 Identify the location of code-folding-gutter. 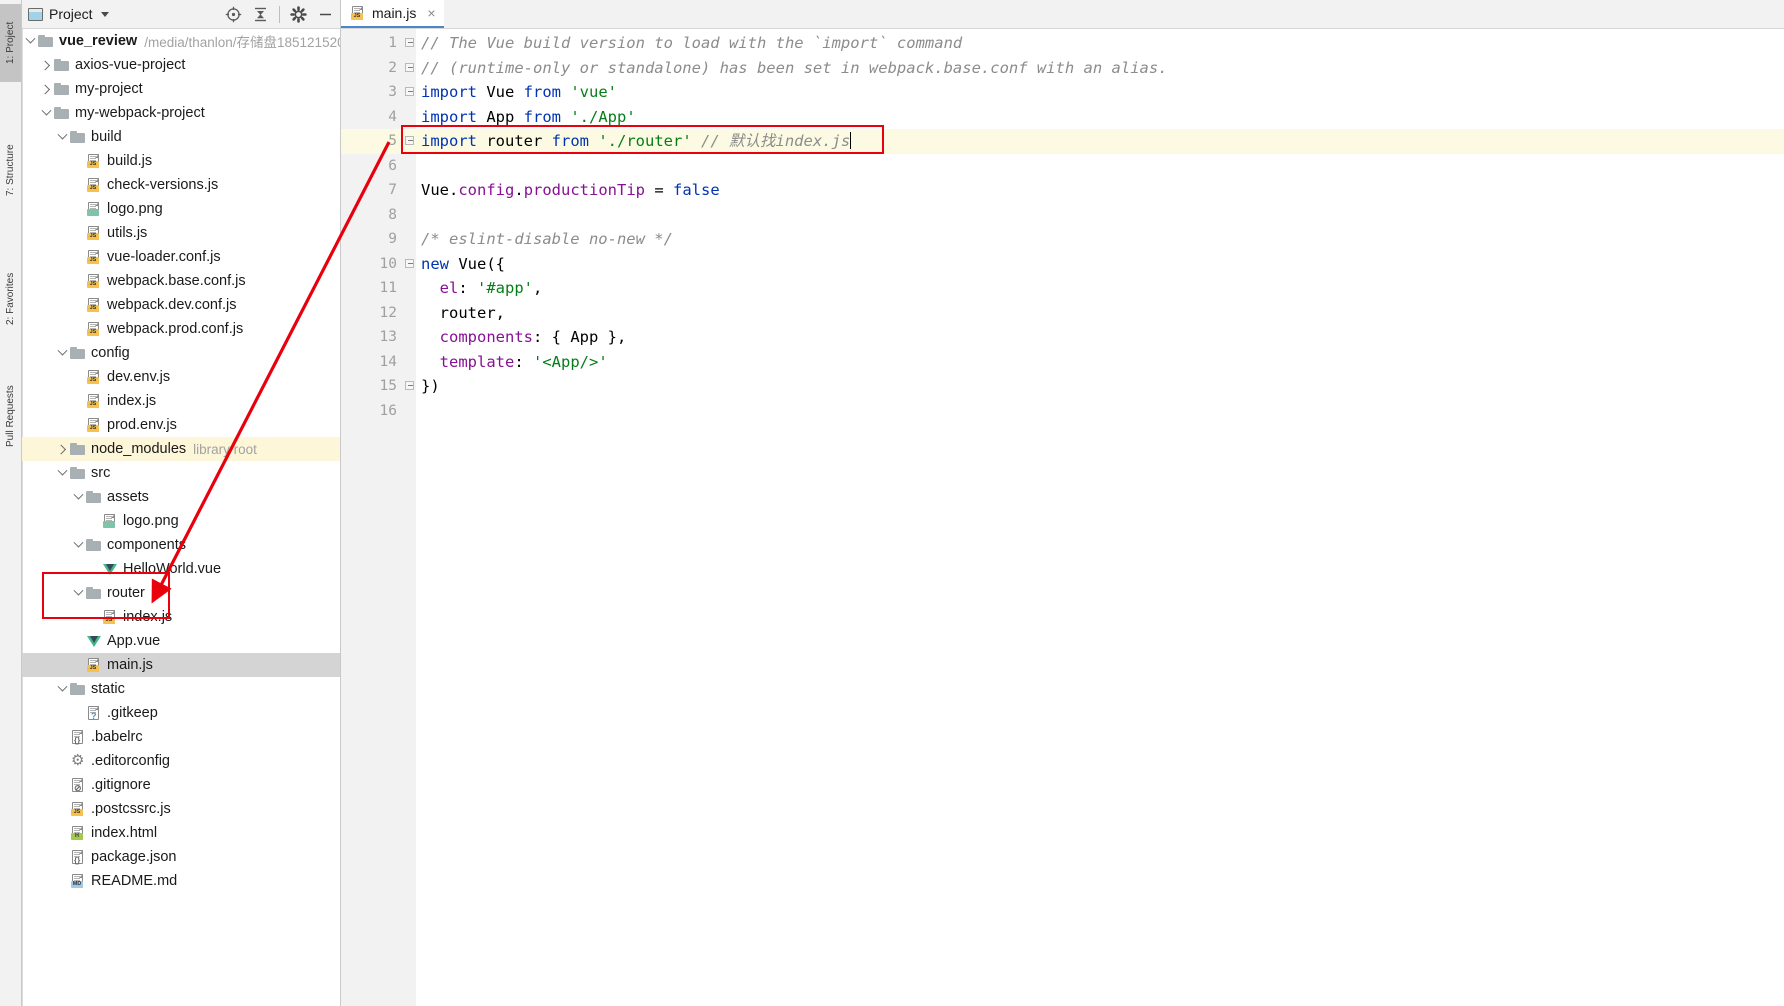
(410, 517).